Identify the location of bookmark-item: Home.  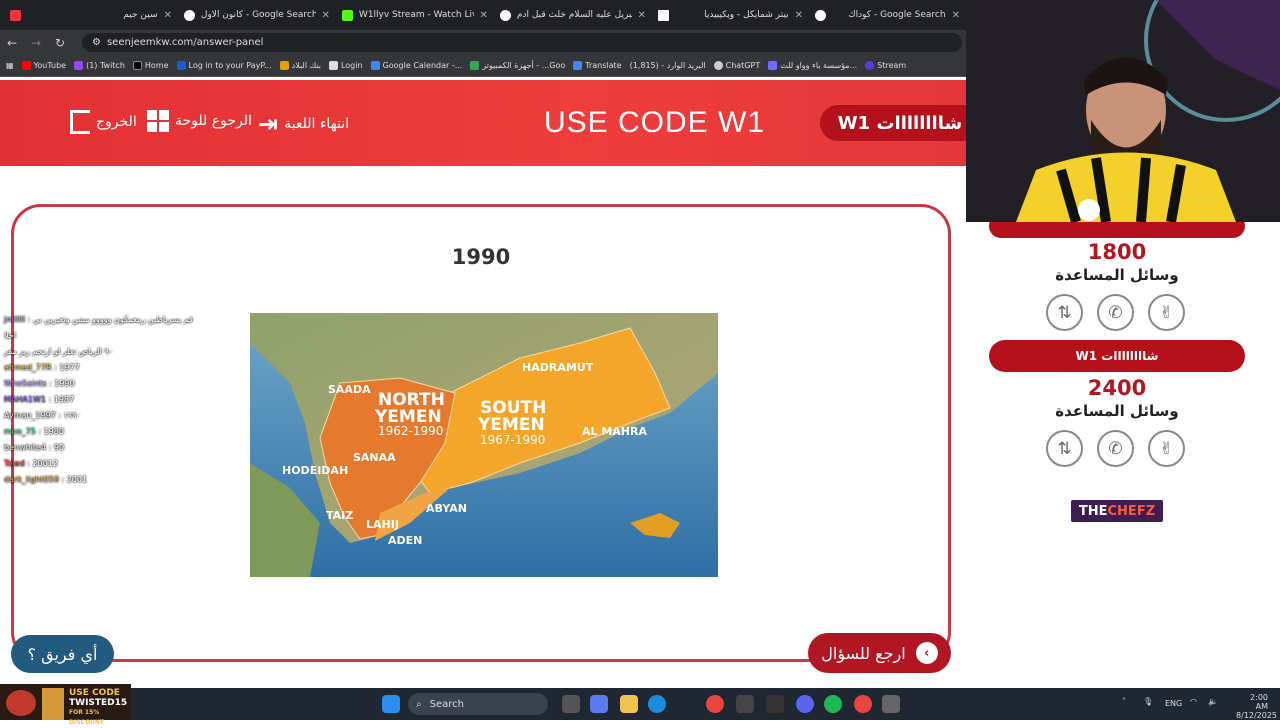
(150, 65).